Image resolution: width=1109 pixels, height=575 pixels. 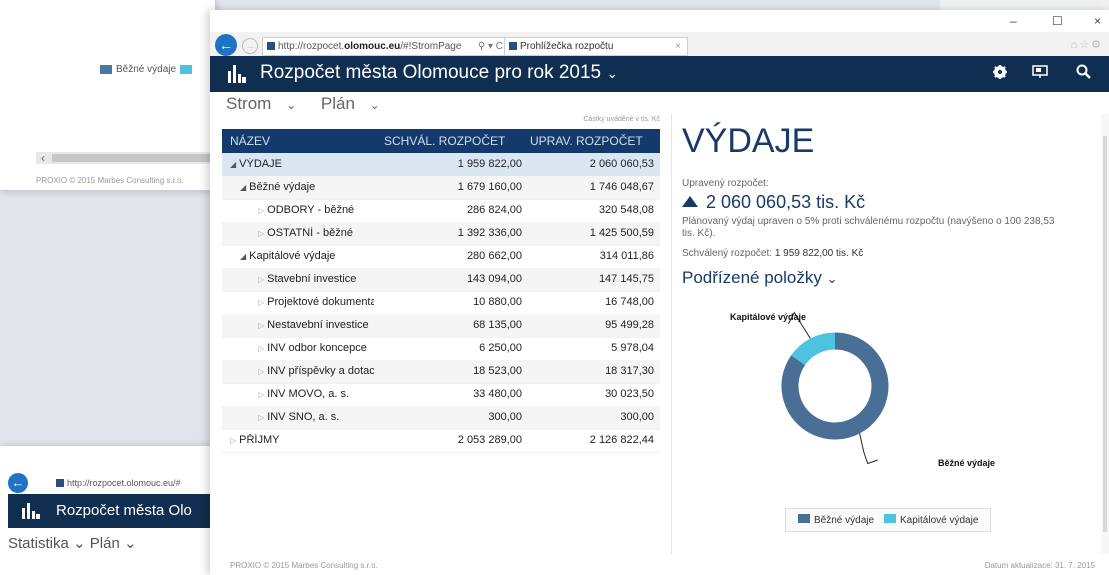 What do you see at coordinates (441, 280) in the screenshot?
I see `table-row: ▷ Stavební investice 143 094,00 147 145,75` at bounding box center [441, 280].